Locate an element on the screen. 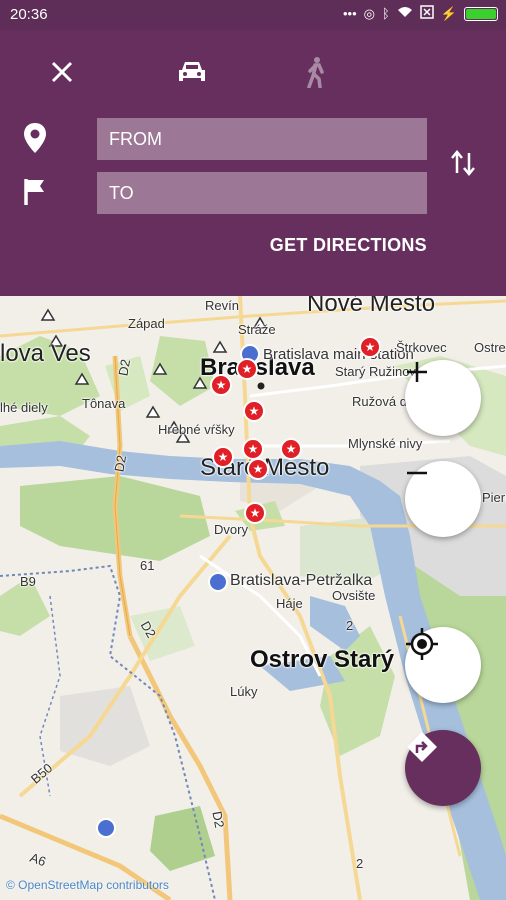 This screenshot has width=506, height=900. road-label-d2-a: D2 is located at coordinates (124, 367).